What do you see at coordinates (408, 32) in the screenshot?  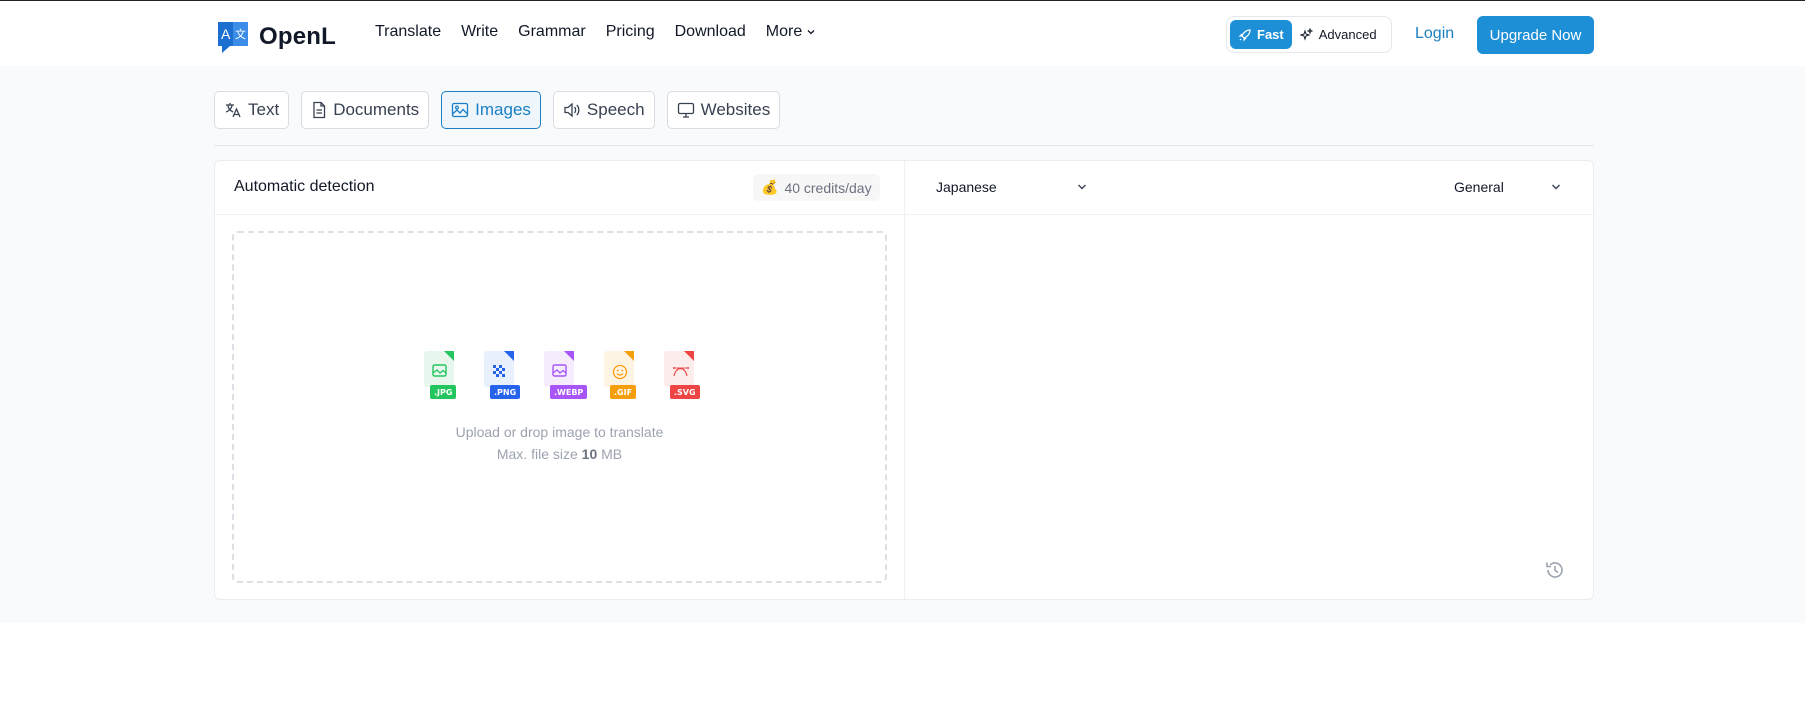 I see `nav-translate: Translate` at bounding box center [408, 32].